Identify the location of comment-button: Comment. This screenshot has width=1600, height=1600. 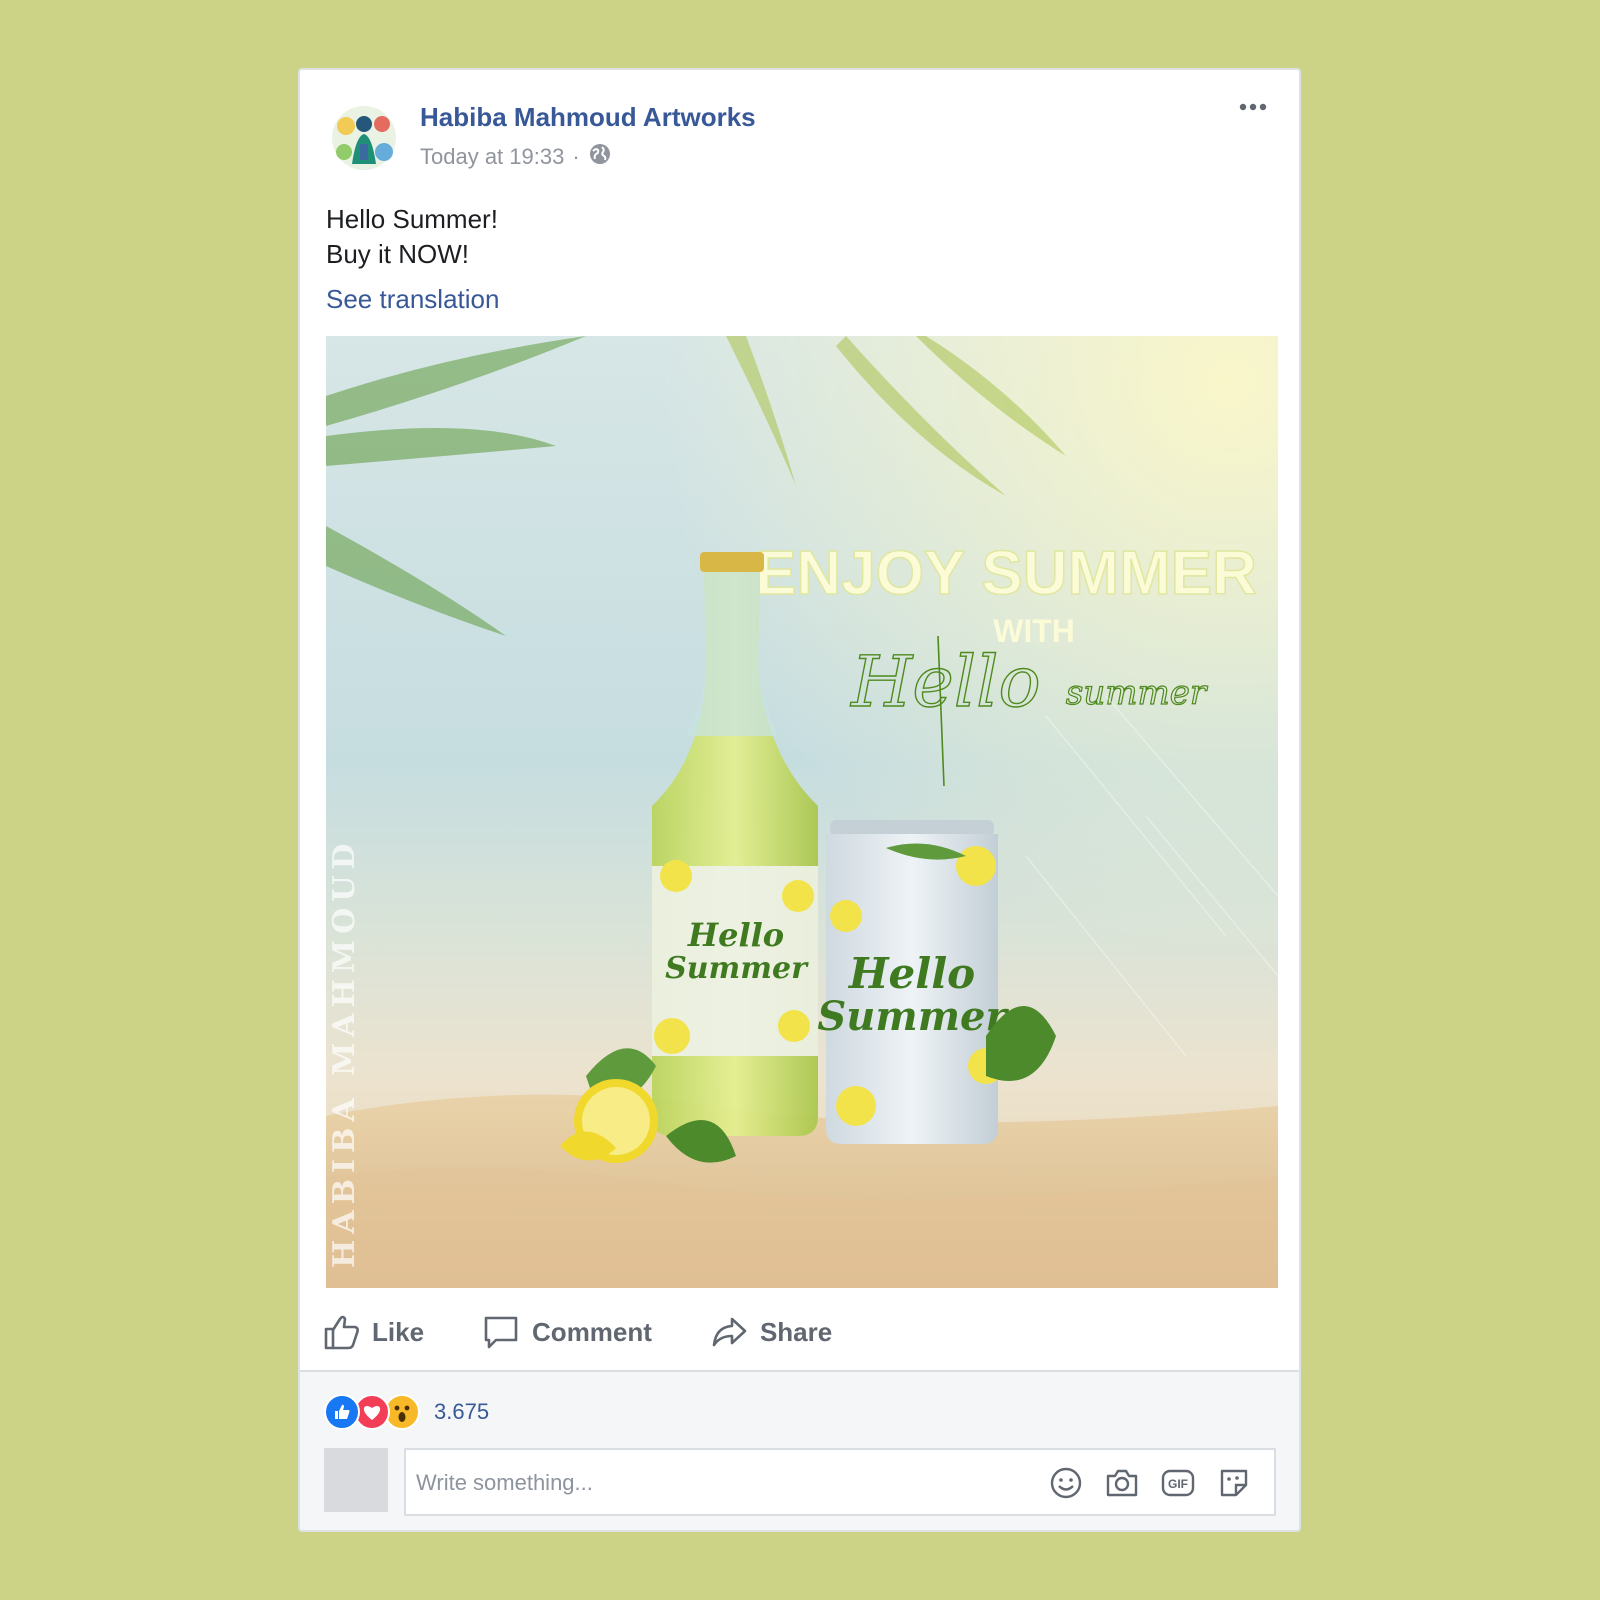
(567, 1332).